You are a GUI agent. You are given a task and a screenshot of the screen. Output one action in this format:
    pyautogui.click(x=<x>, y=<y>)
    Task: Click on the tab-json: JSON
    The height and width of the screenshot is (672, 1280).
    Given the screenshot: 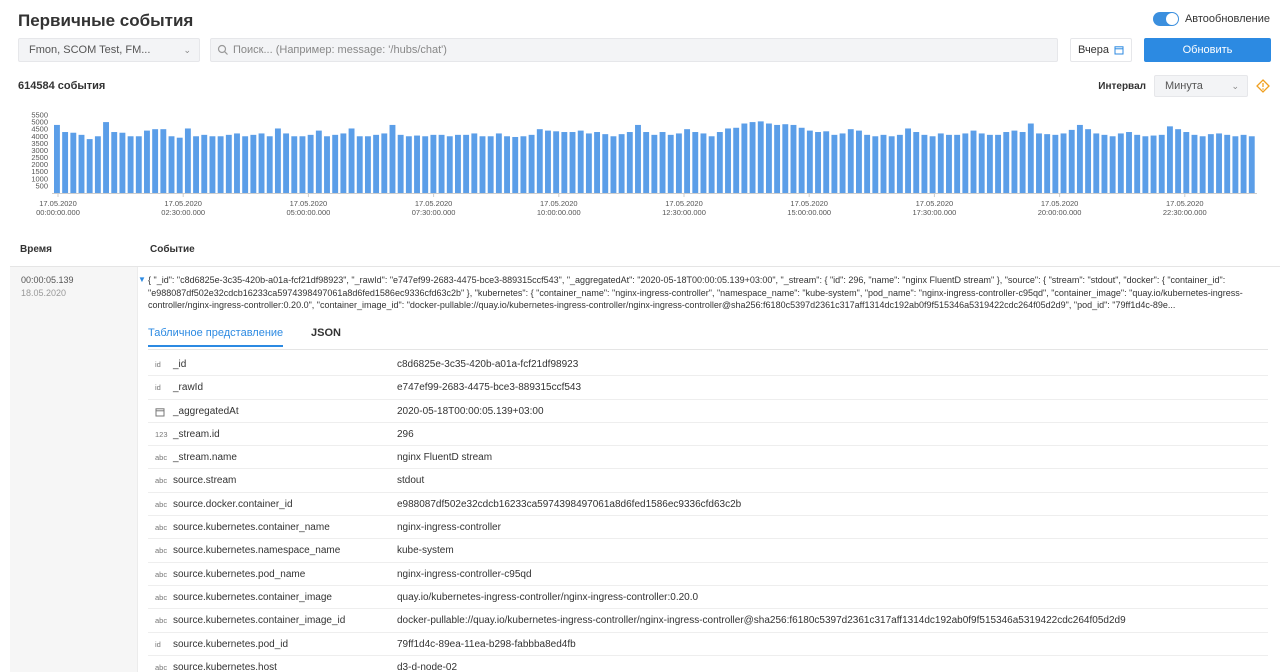 What is the action you would take?
    pyautogui.click(x=326, y=336)
    